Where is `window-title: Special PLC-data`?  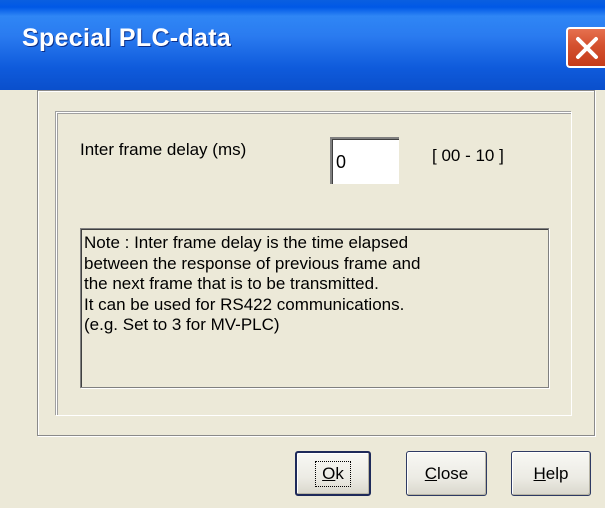 window-title: Special PLC-data is located at coordinates (127, 38).